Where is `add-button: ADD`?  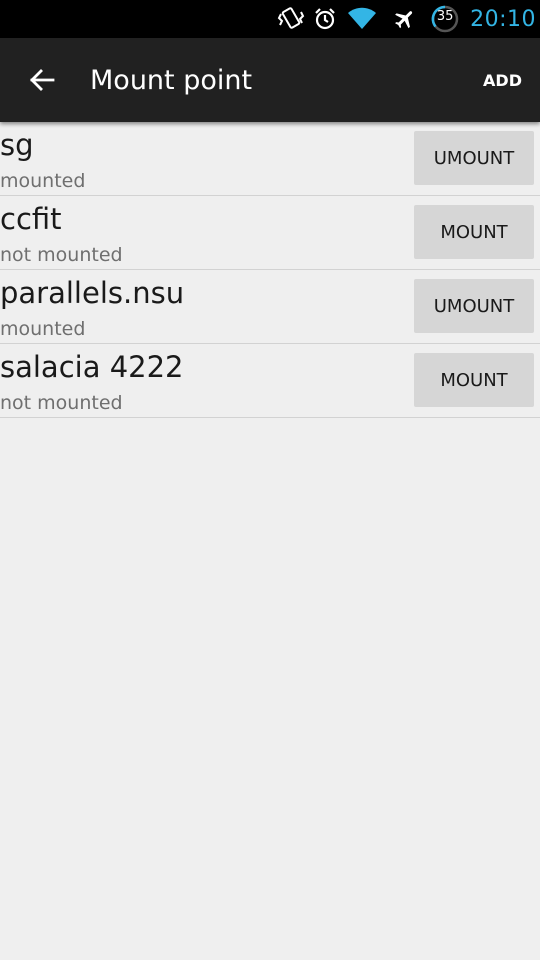
add-button: ADD is located at coordinates (502, 80).